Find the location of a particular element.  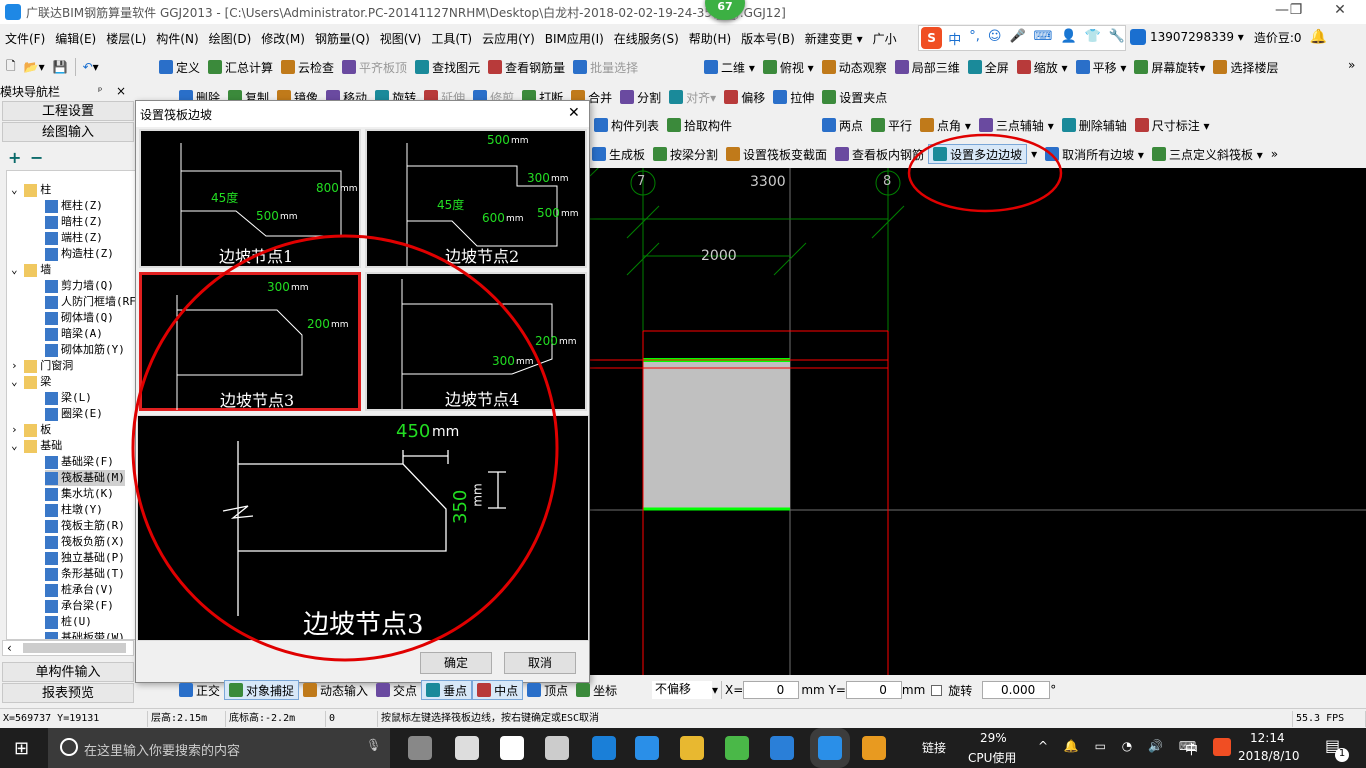

tree-item: 构造柱(Z) is located at coordinates (79, 254).